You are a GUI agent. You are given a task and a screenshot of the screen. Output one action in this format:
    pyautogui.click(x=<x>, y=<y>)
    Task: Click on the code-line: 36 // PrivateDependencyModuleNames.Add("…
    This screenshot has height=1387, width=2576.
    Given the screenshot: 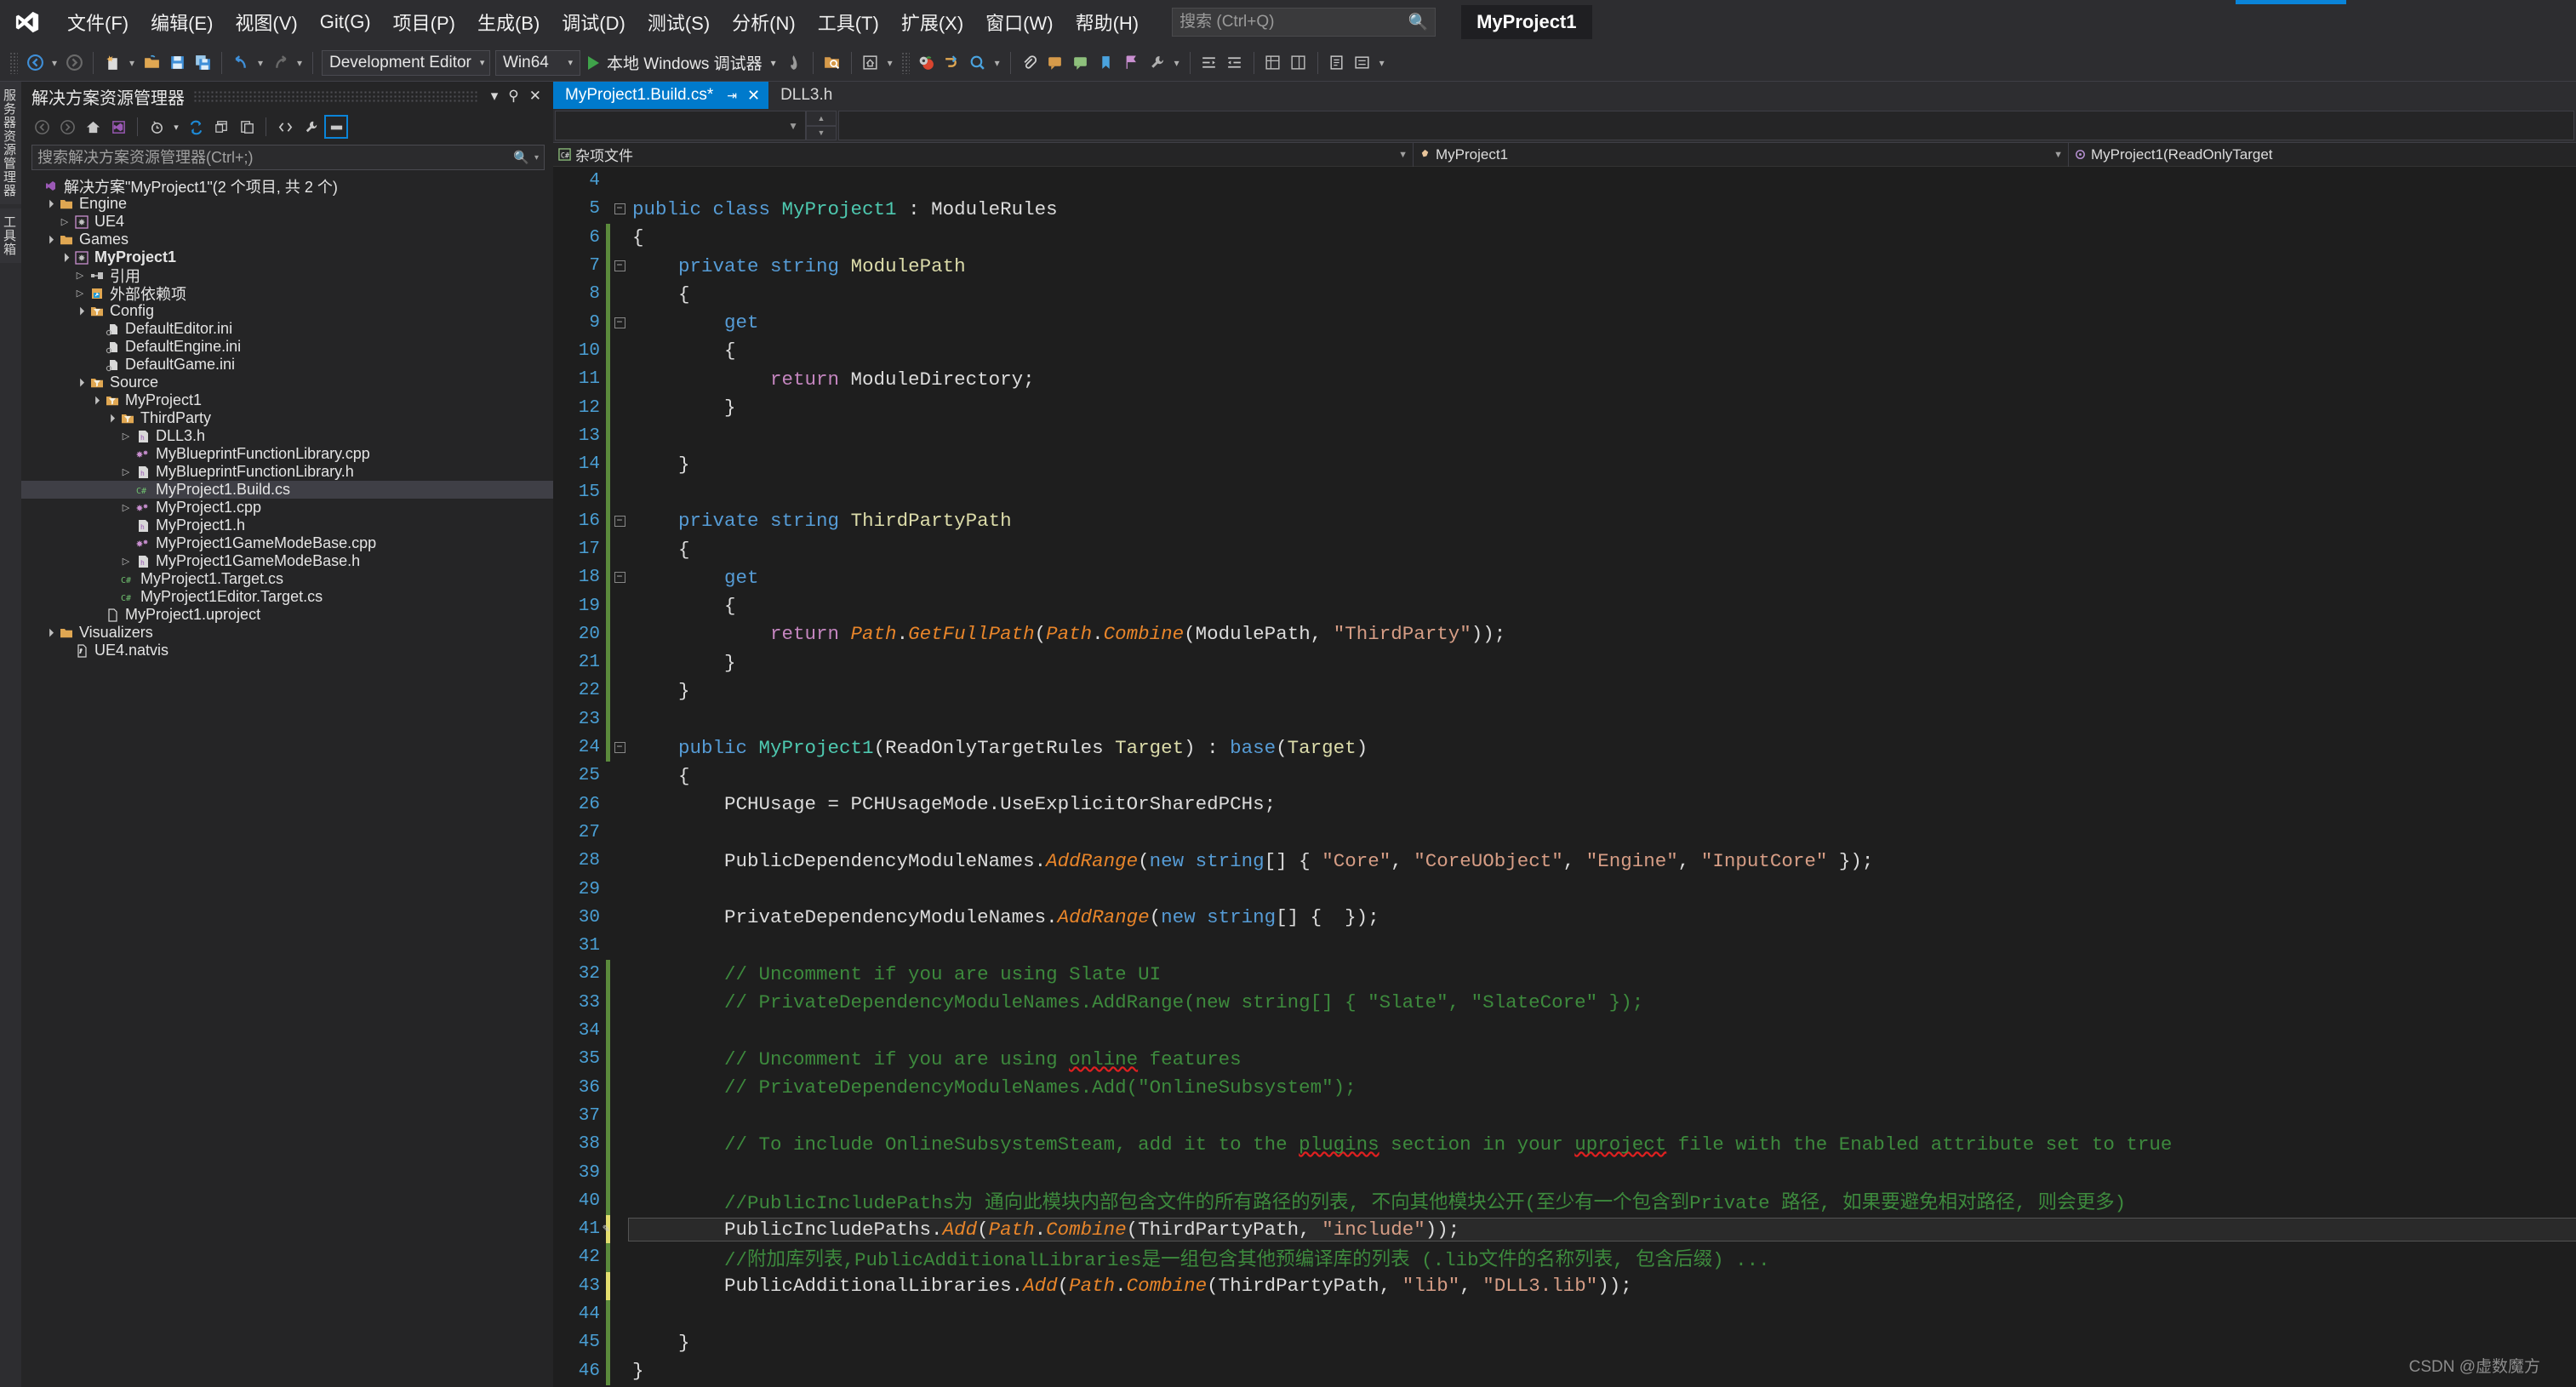 What is the action you would take?
    pyautogui.click(x=1564, y=1087)
    